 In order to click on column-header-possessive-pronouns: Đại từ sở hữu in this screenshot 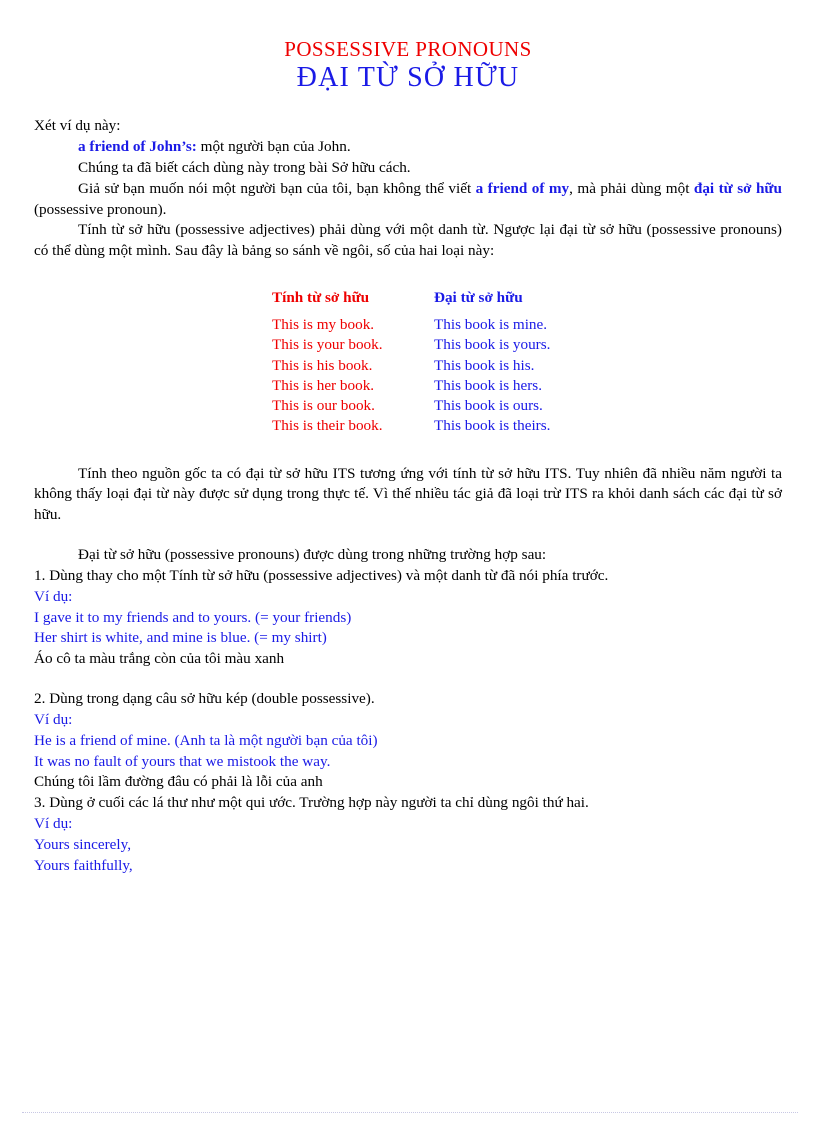, I will do `click(478, 298)`.